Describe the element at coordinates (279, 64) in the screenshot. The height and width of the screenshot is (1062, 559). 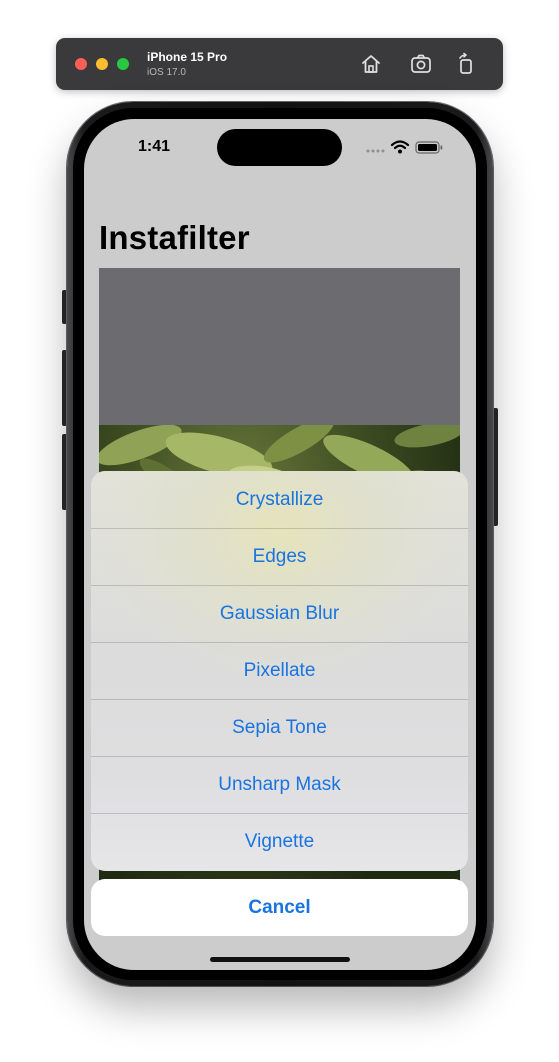
I see `simulator-title-bar: iPhone 15 Pro iOS 17.0` at that location.